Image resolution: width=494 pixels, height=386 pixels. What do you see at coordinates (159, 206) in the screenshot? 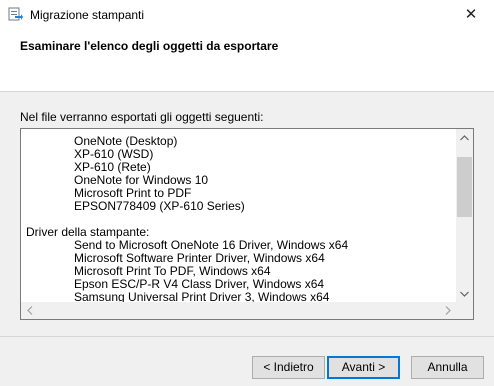
I see `list-item-printer: EPSON778409 (XP-610 Series)` at bounding box center [159, 206].